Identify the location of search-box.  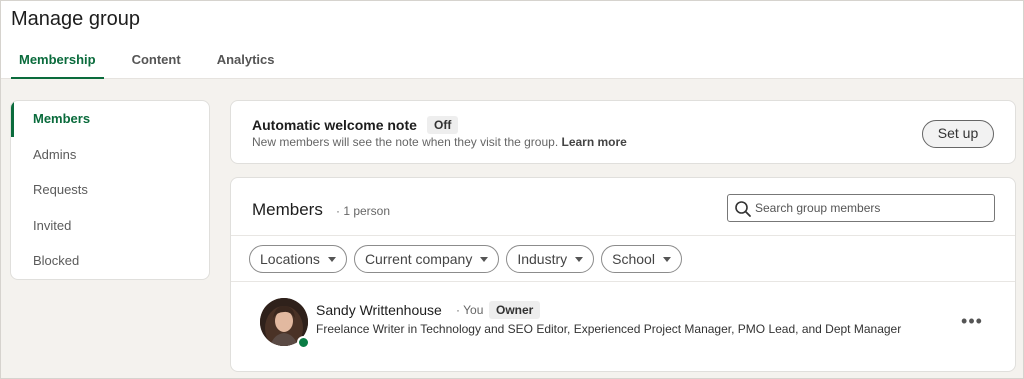
(861, 208).